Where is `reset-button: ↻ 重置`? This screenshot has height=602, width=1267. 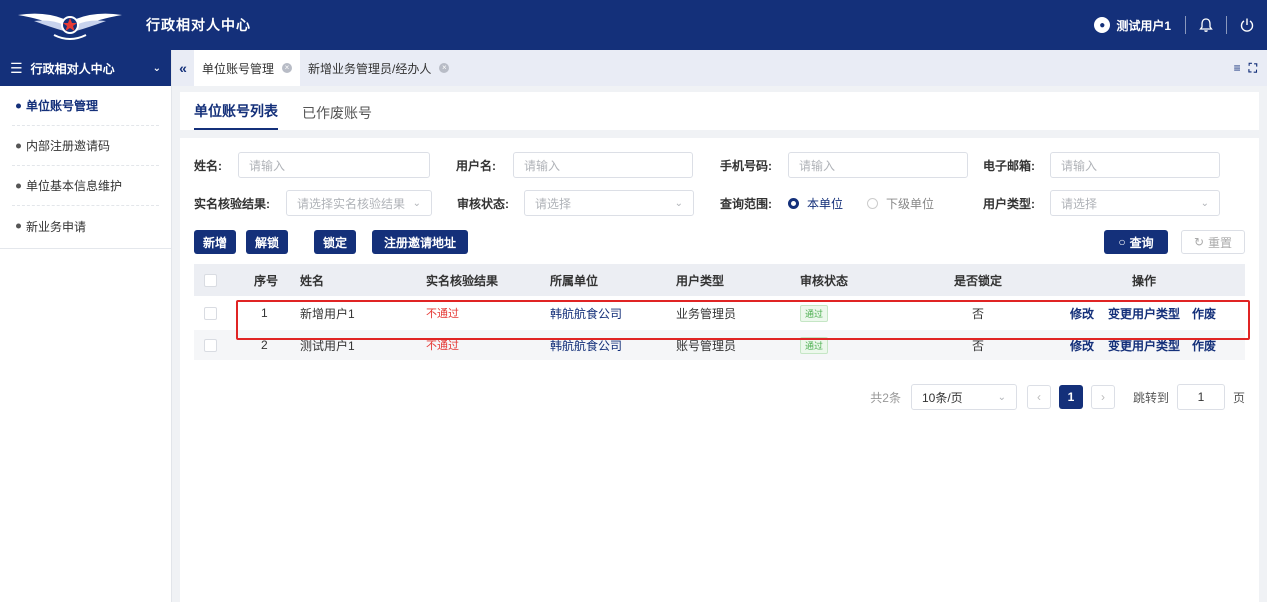
reset-button: ↻ 重置 is located at coordinates (1213, 242).